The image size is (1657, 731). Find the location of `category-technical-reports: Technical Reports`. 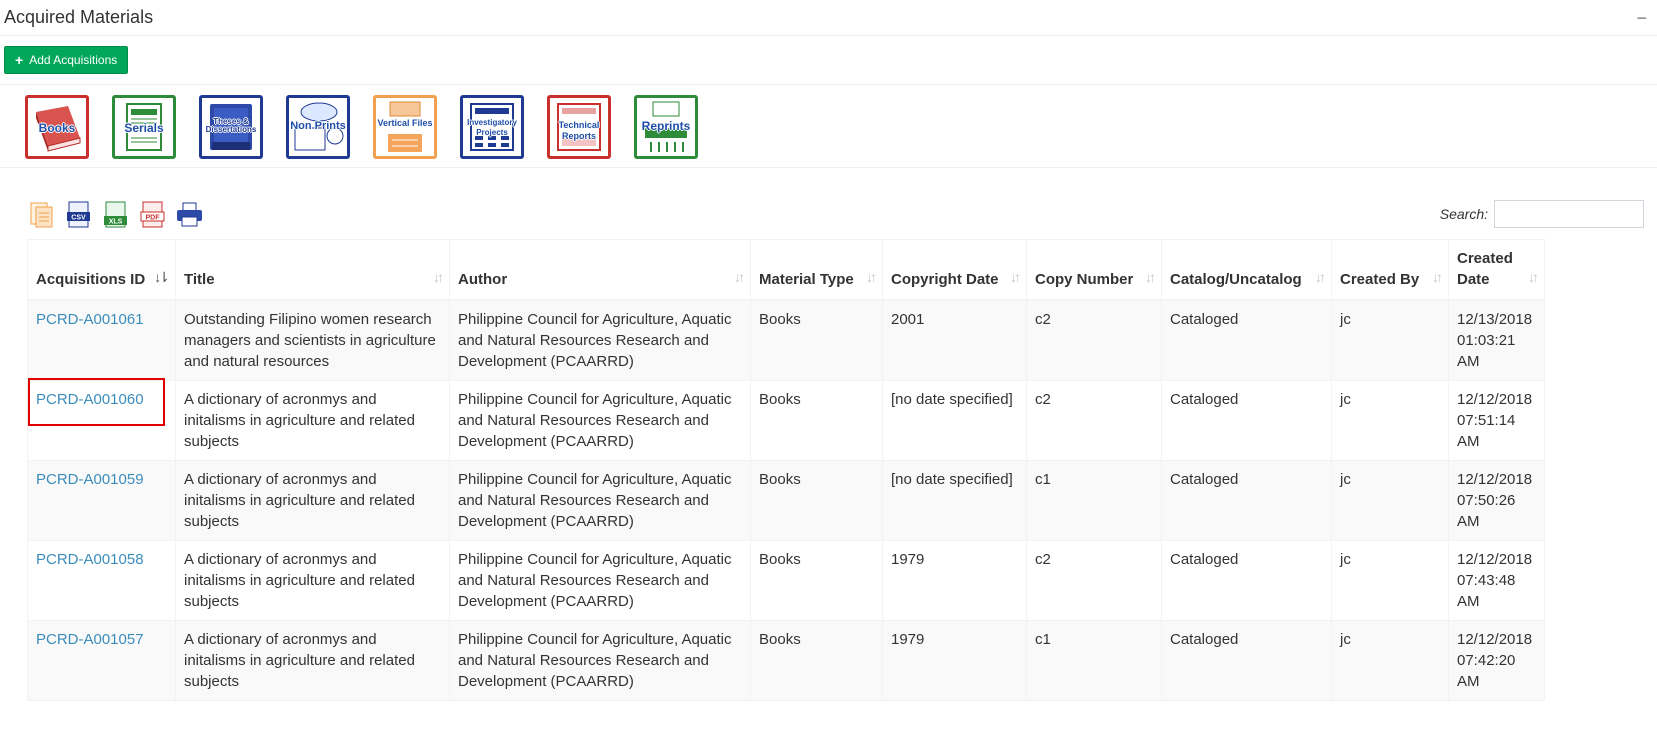

category-technical-reports: Technical Reports is located at coordinates (579, 127).